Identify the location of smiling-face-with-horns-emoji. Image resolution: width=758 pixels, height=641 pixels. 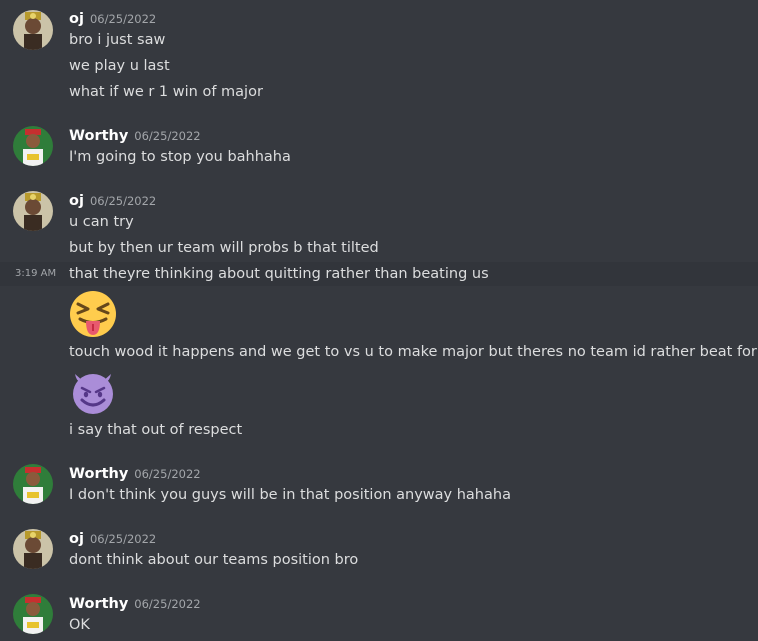
(93, 392).